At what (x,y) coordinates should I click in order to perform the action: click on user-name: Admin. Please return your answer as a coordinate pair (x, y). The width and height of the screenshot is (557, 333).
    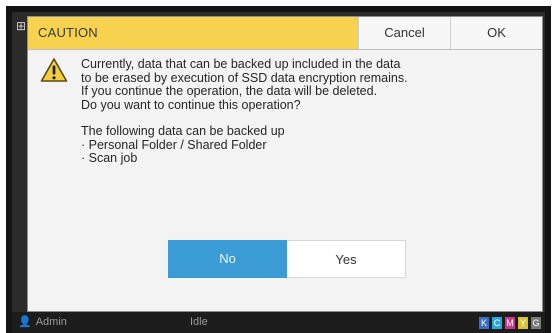
    Looking at the image, I should click on (51, 322).